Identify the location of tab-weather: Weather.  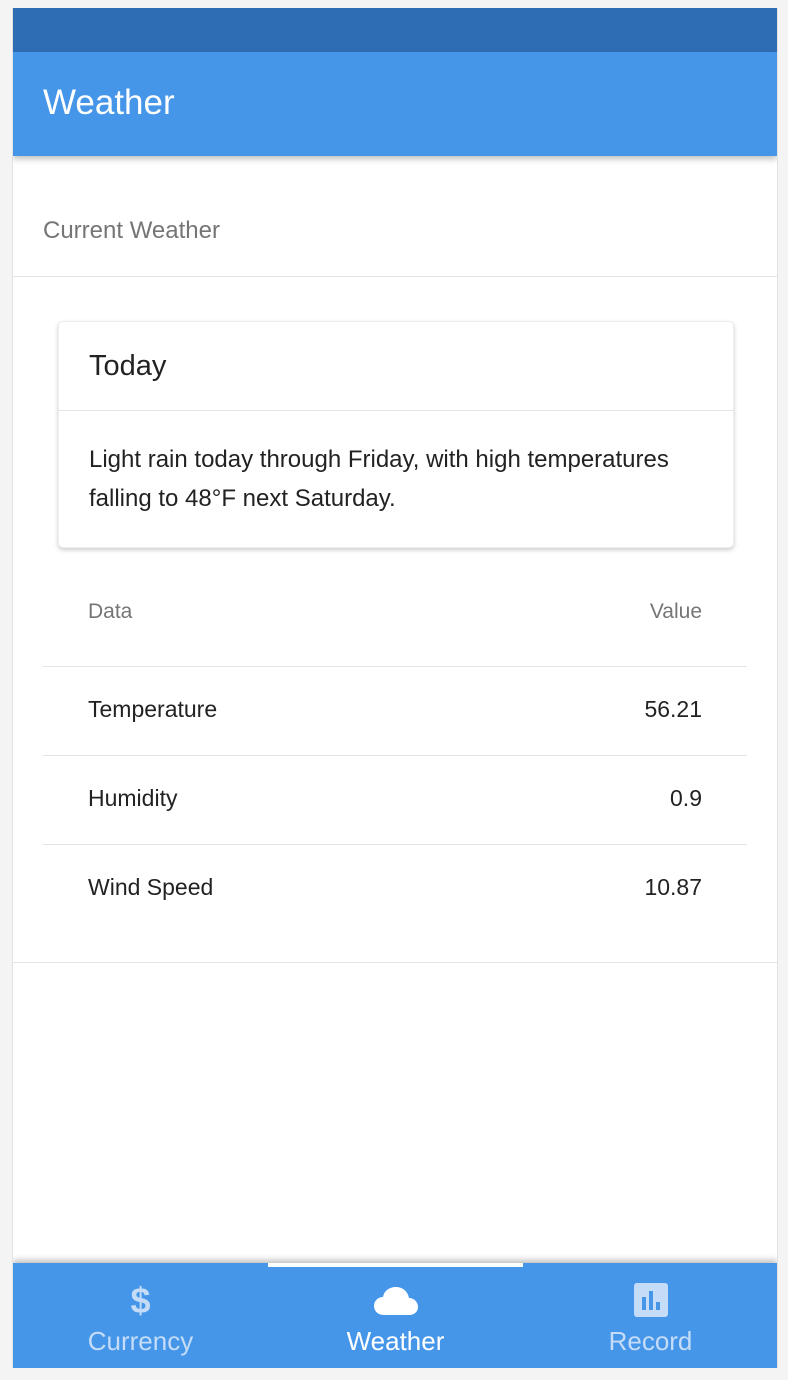
(395, 1315).